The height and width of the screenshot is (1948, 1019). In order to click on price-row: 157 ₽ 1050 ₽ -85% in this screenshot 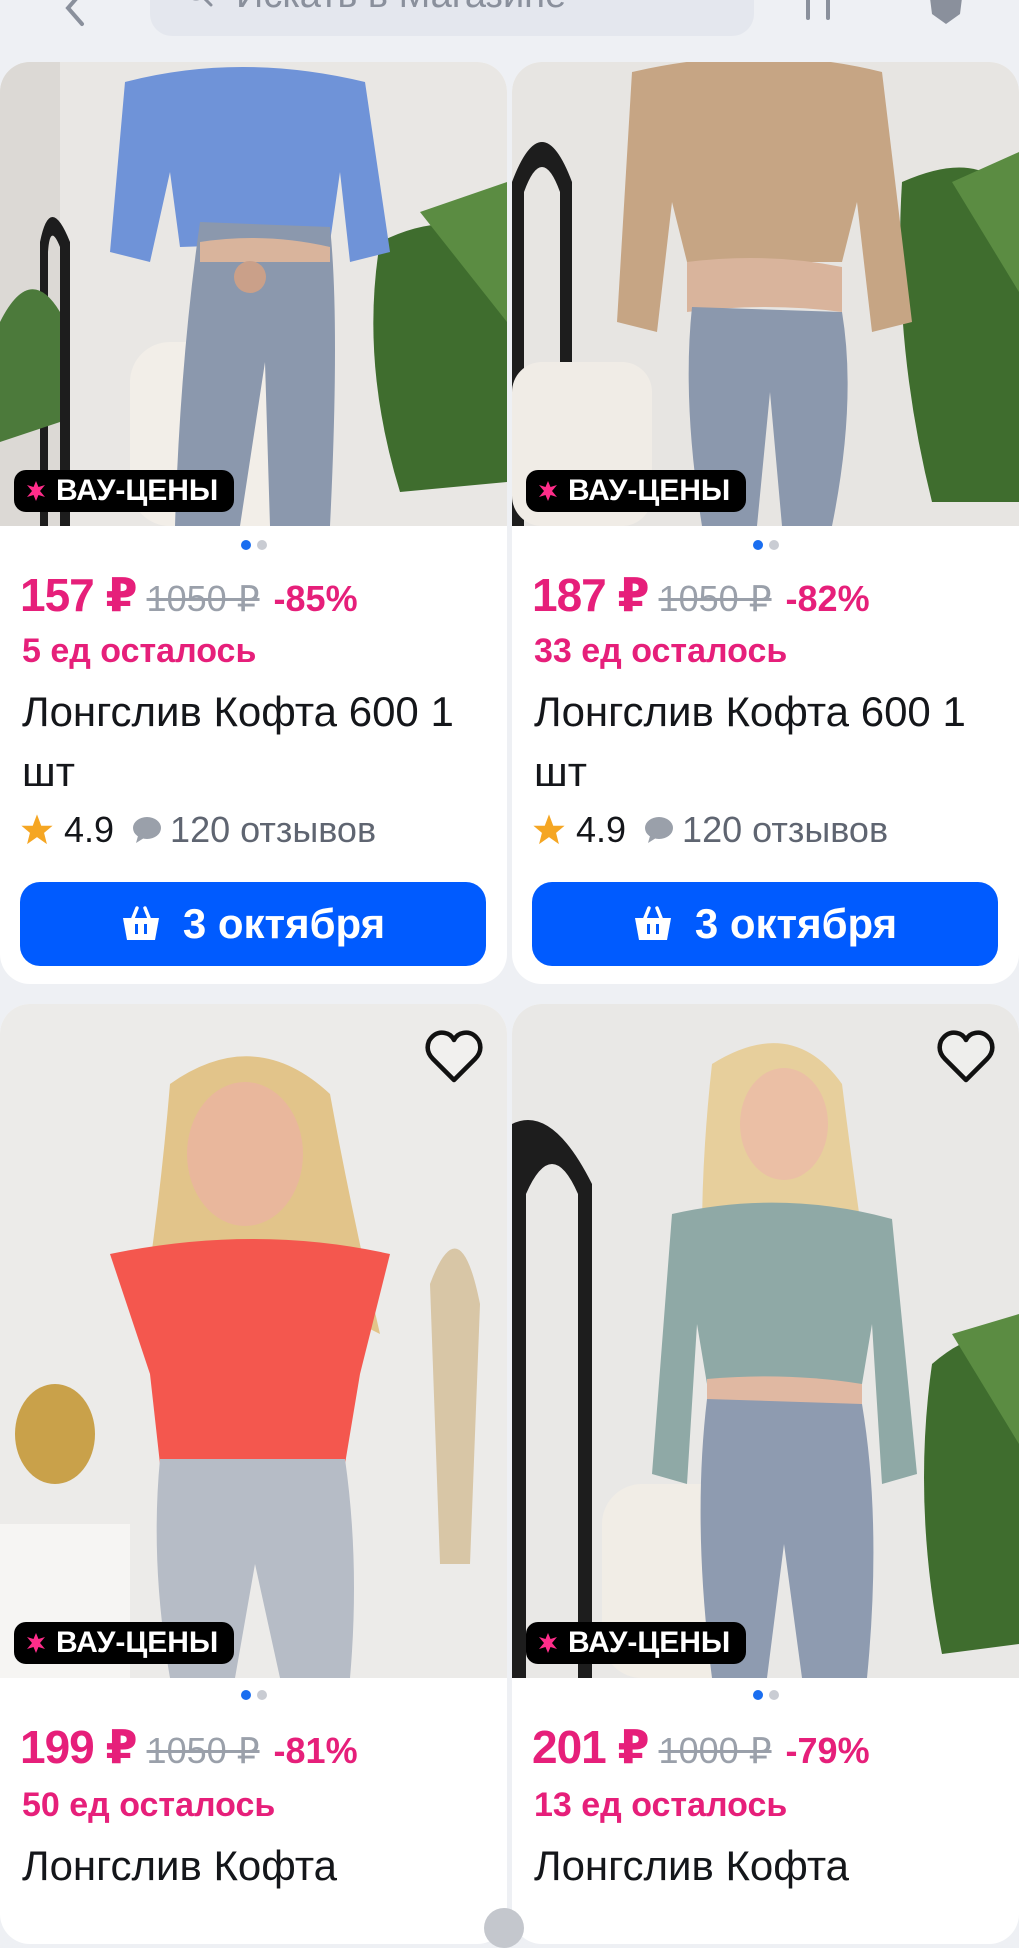, I will do `click(189, 595)`.